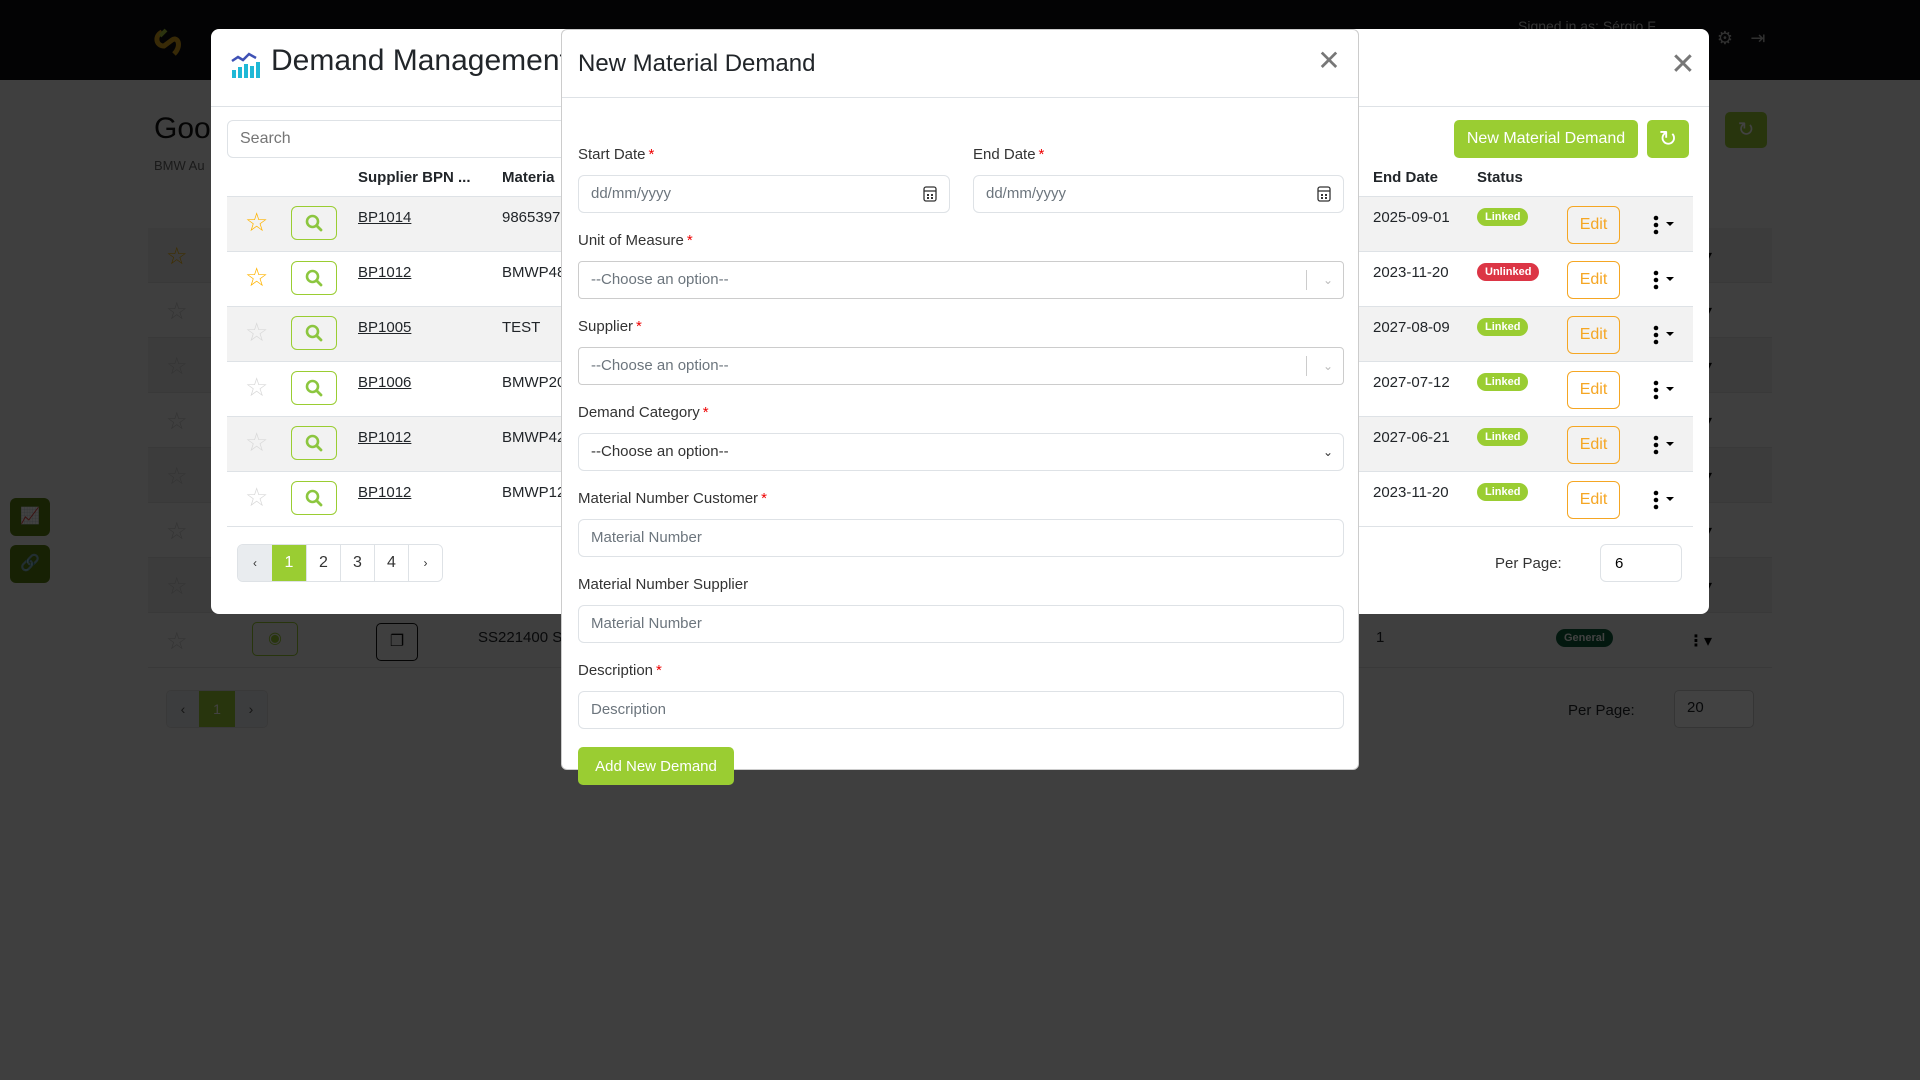 The width and height of the screenshot is (1920, 1080). Describe the element at coordinates (1411, 327) in the screenshot. I see `end-date-cell: 2027-08-09` at that location.